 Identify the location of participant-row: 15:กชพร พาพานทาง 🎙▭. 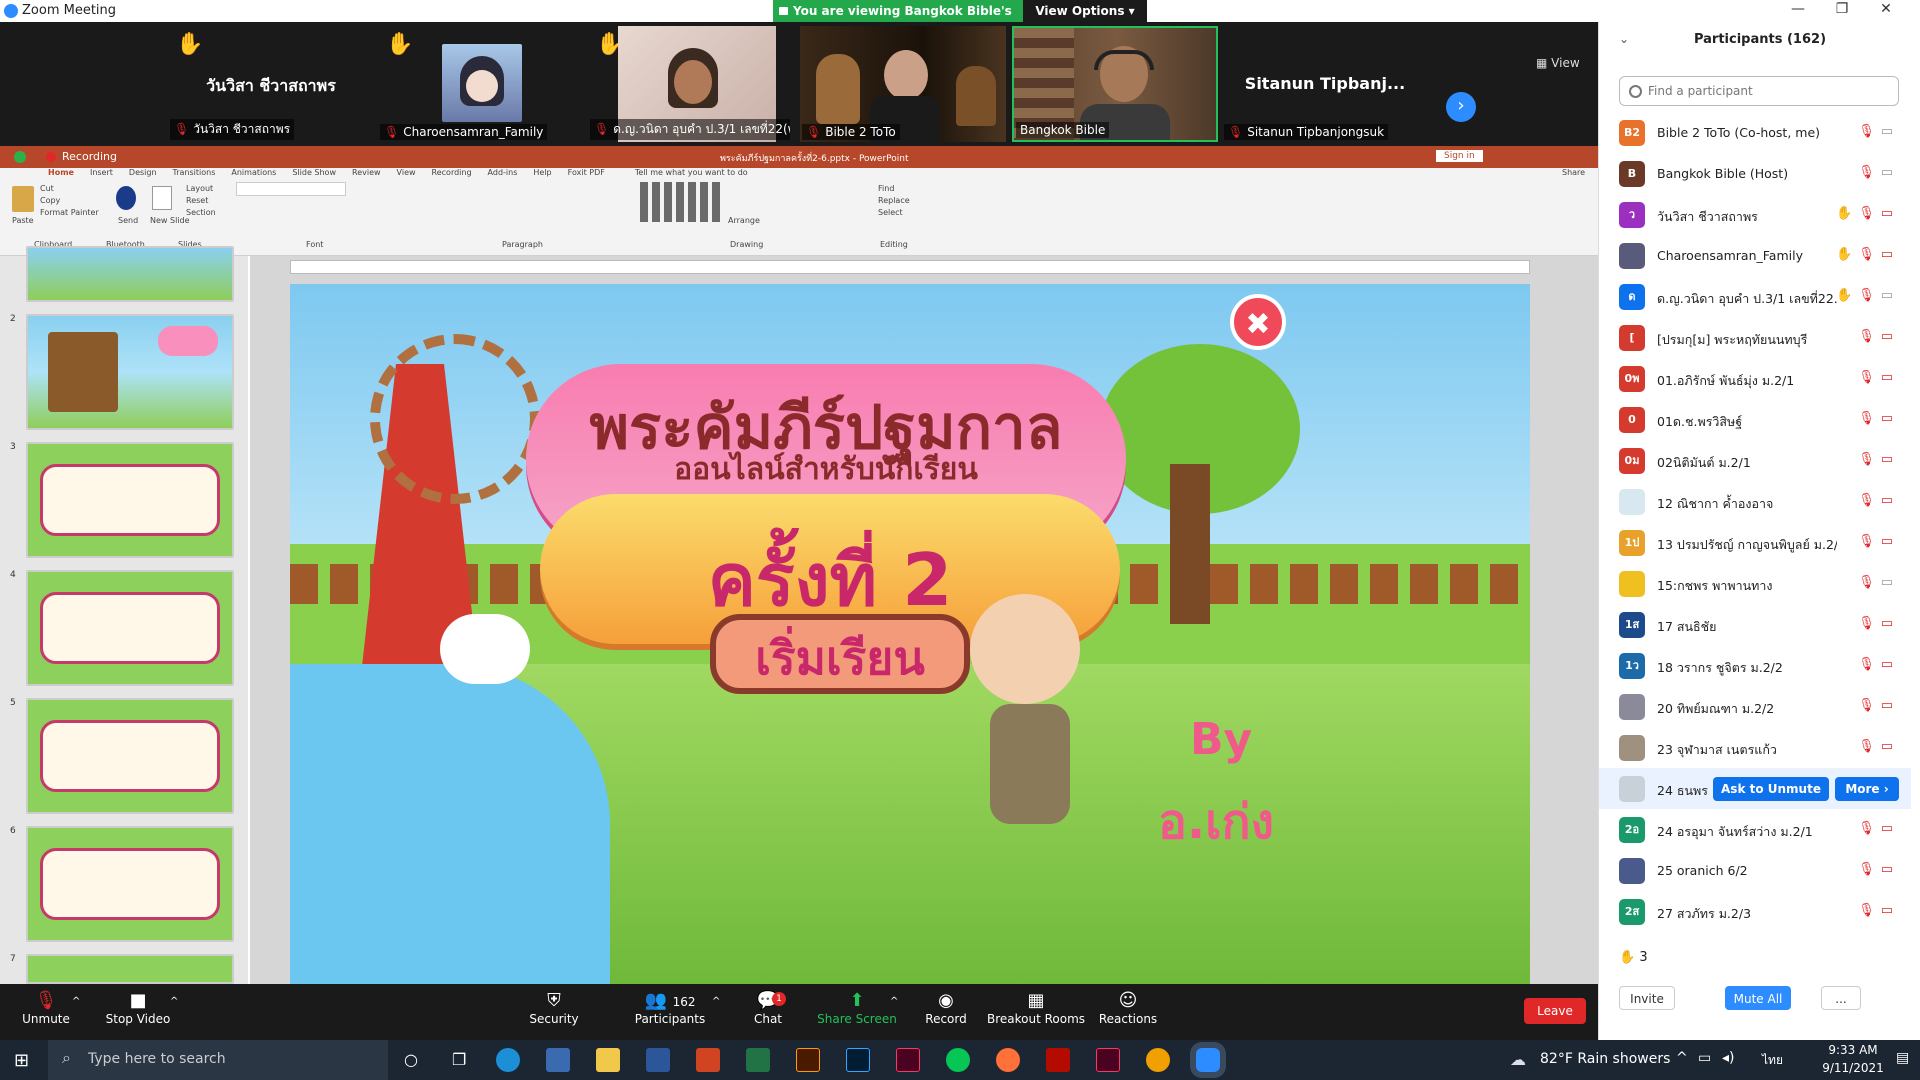
(1755, 583).